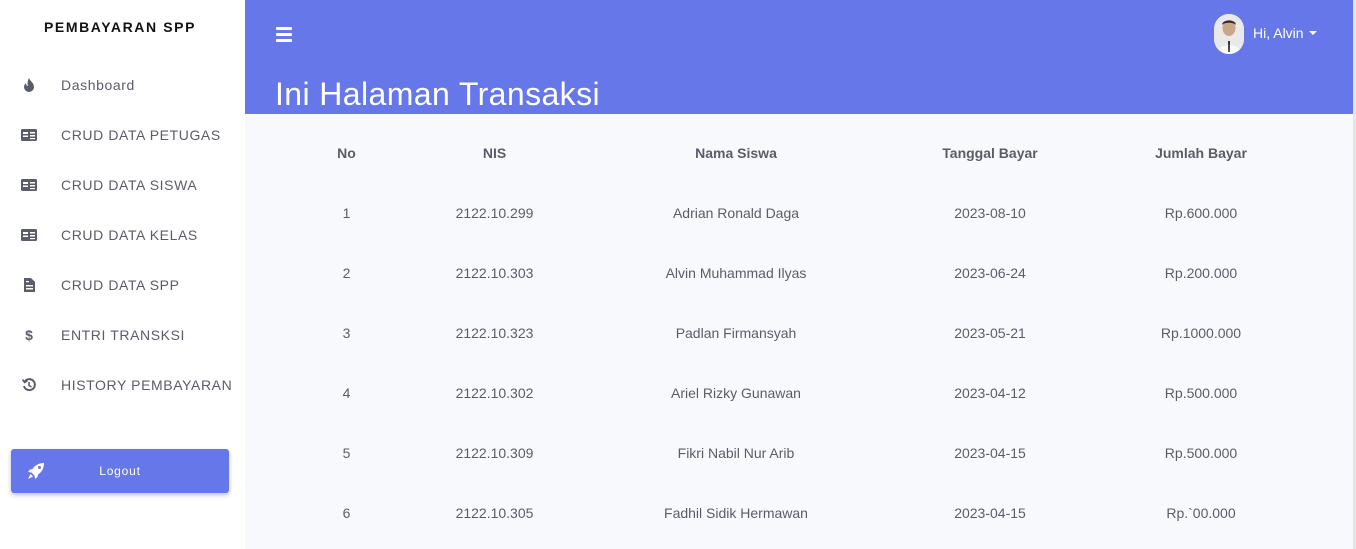  I want to click on cell-no: 3, so click(346, 333).